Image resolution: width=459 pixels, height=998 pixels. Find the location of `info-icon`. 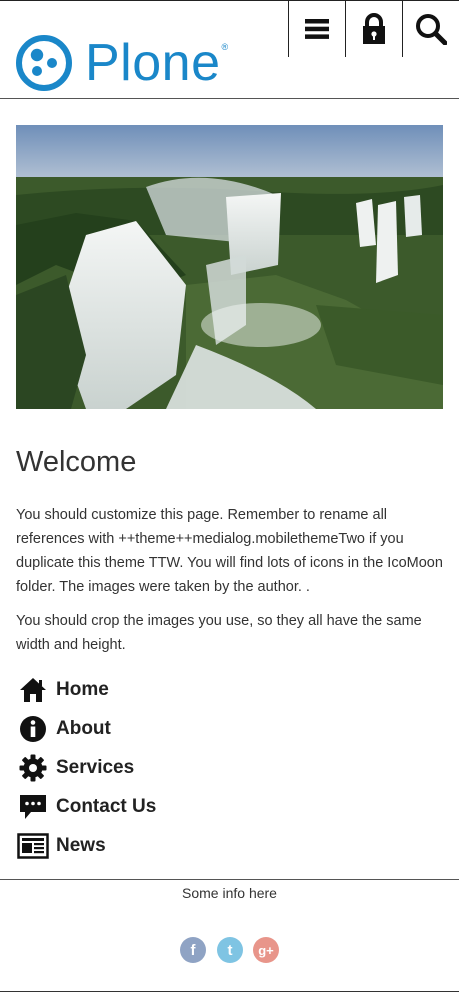

info-icon is located at coordinates (33, 729).